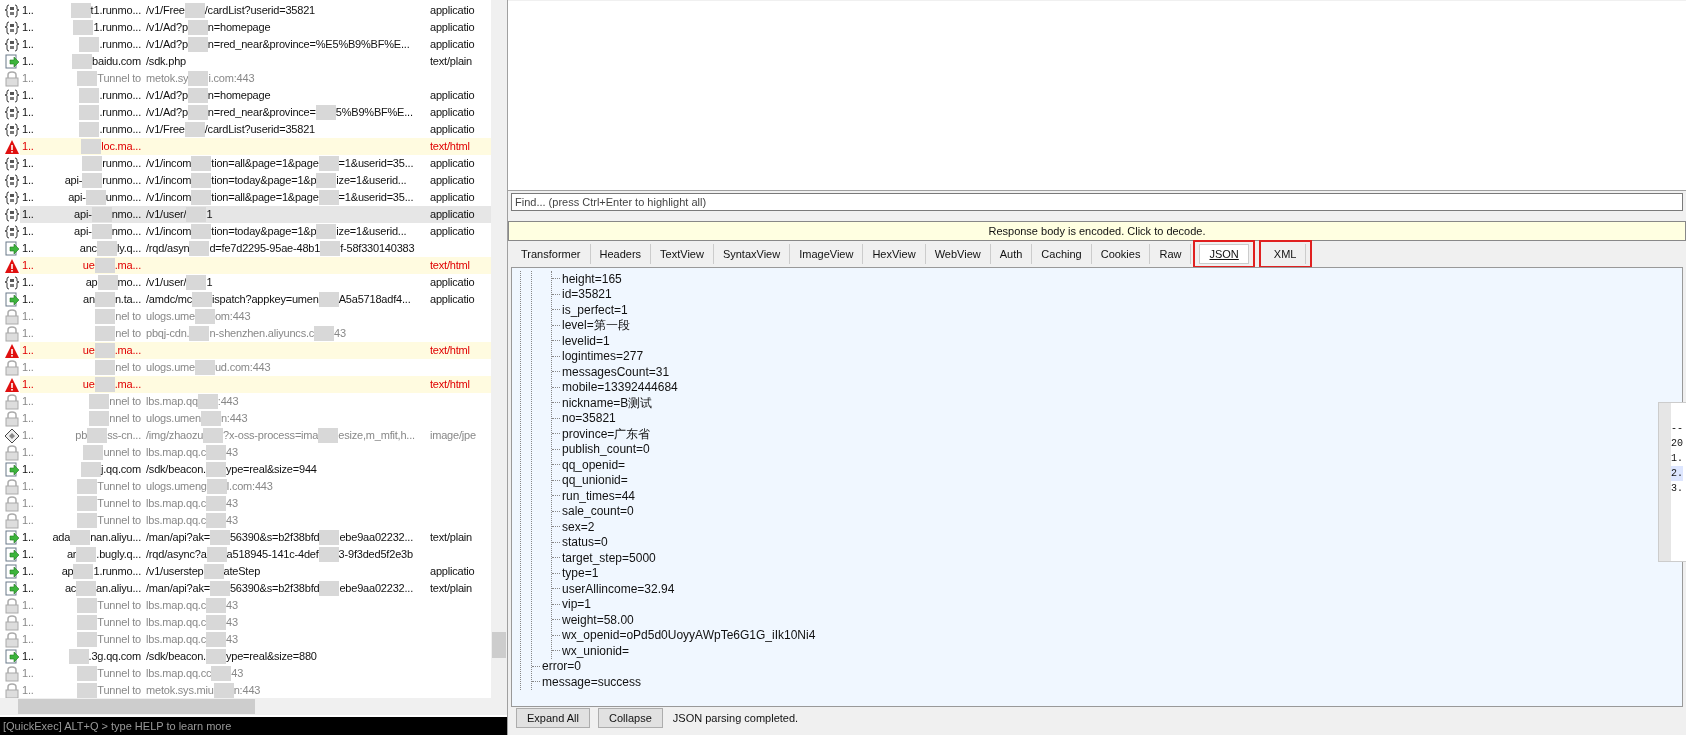  I want to click on toolbar-button: Expand All, so click(553, 718).